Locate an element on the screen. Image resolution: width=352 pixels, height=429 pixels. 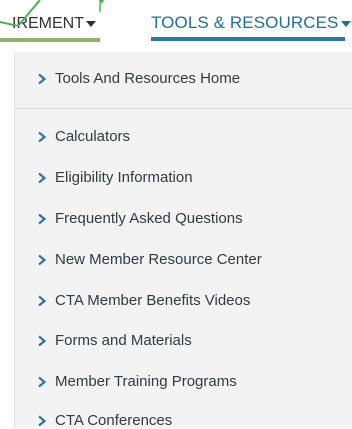
menu-item-member-benefits-videos: CTA Member Benefits Videos is located at coordinates (143, 300).